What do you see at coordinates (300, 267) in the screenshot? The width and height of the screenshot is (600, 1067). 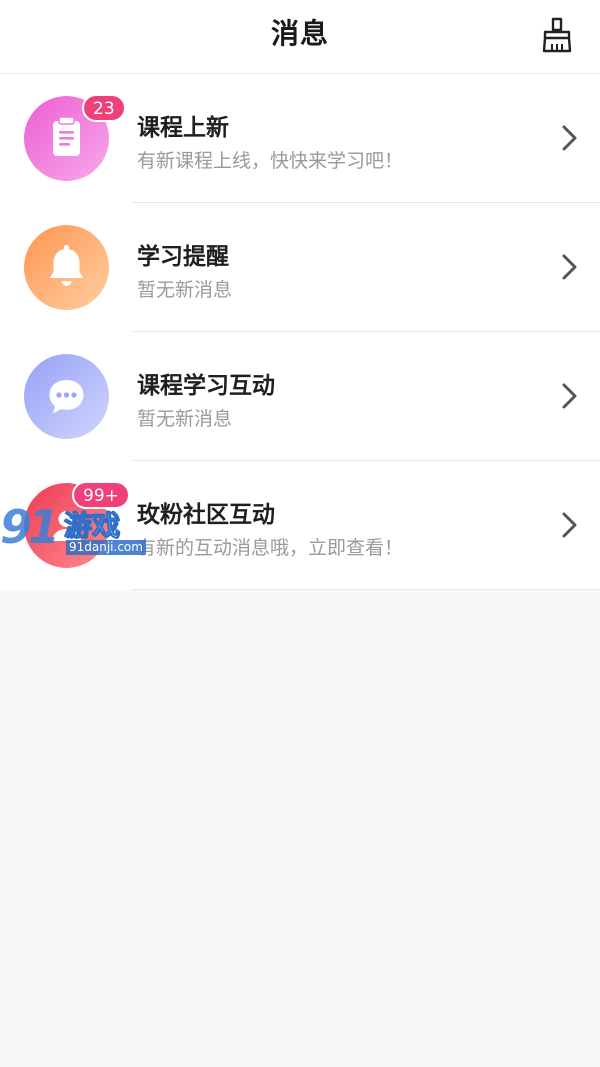 I see `message-item-study-reminder: 学习提醒 暂无新消息` at bounding box center [300, 267].